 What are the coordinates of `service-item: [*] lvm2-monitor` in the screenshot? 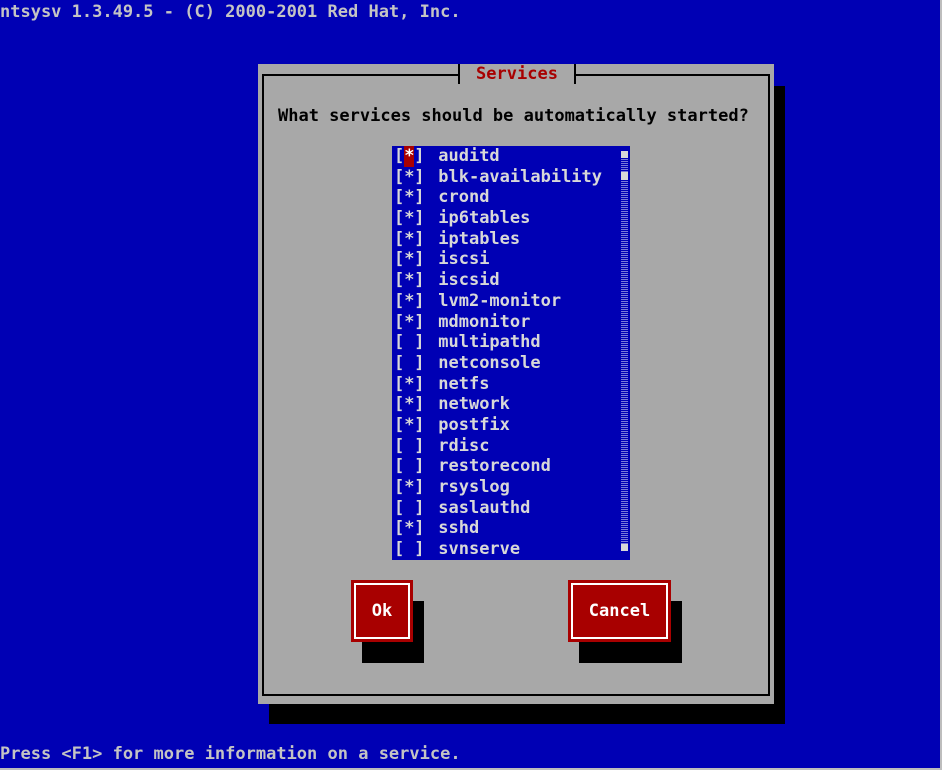 It's located at (511, 301).